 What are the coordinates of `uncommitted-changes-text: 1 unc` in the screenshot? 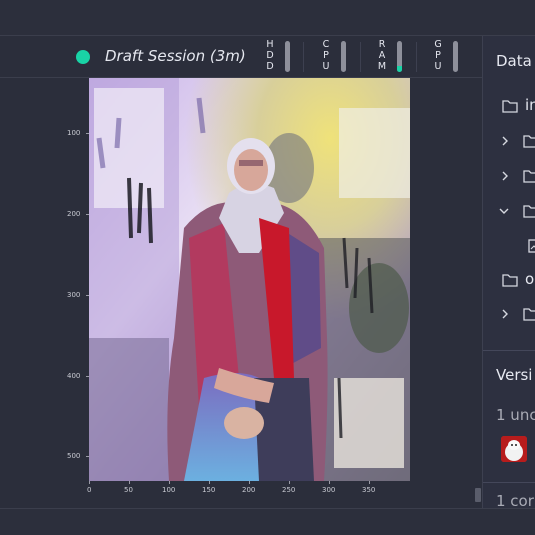 It's located at (515, 415).